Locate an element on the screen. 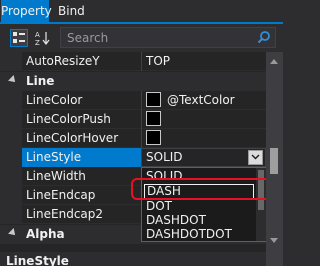 Image resolution: width=320 pixels, height=266 pixels. property-row-linestyle: LineStyle SOLID is located at coordinates (133, 157).